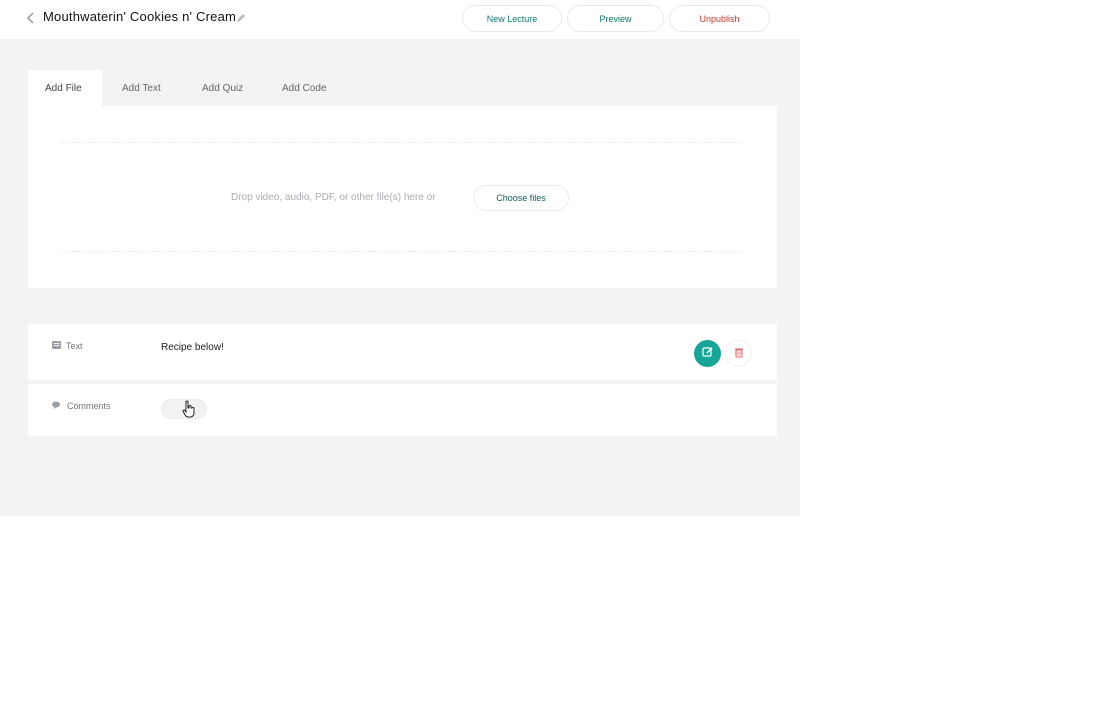  I want to click on choose-files-button: Choose files, so click(521, 198).